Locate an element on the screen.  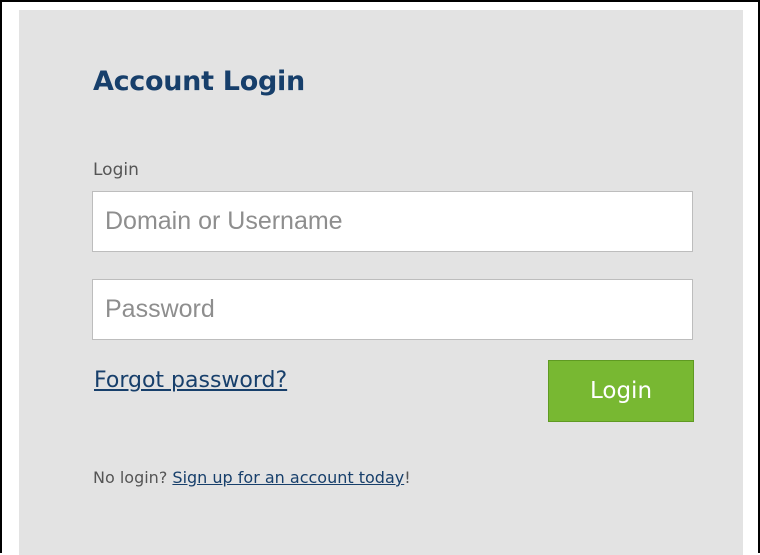
signup-suffix-text: ! is located at coordinates (407, 477).